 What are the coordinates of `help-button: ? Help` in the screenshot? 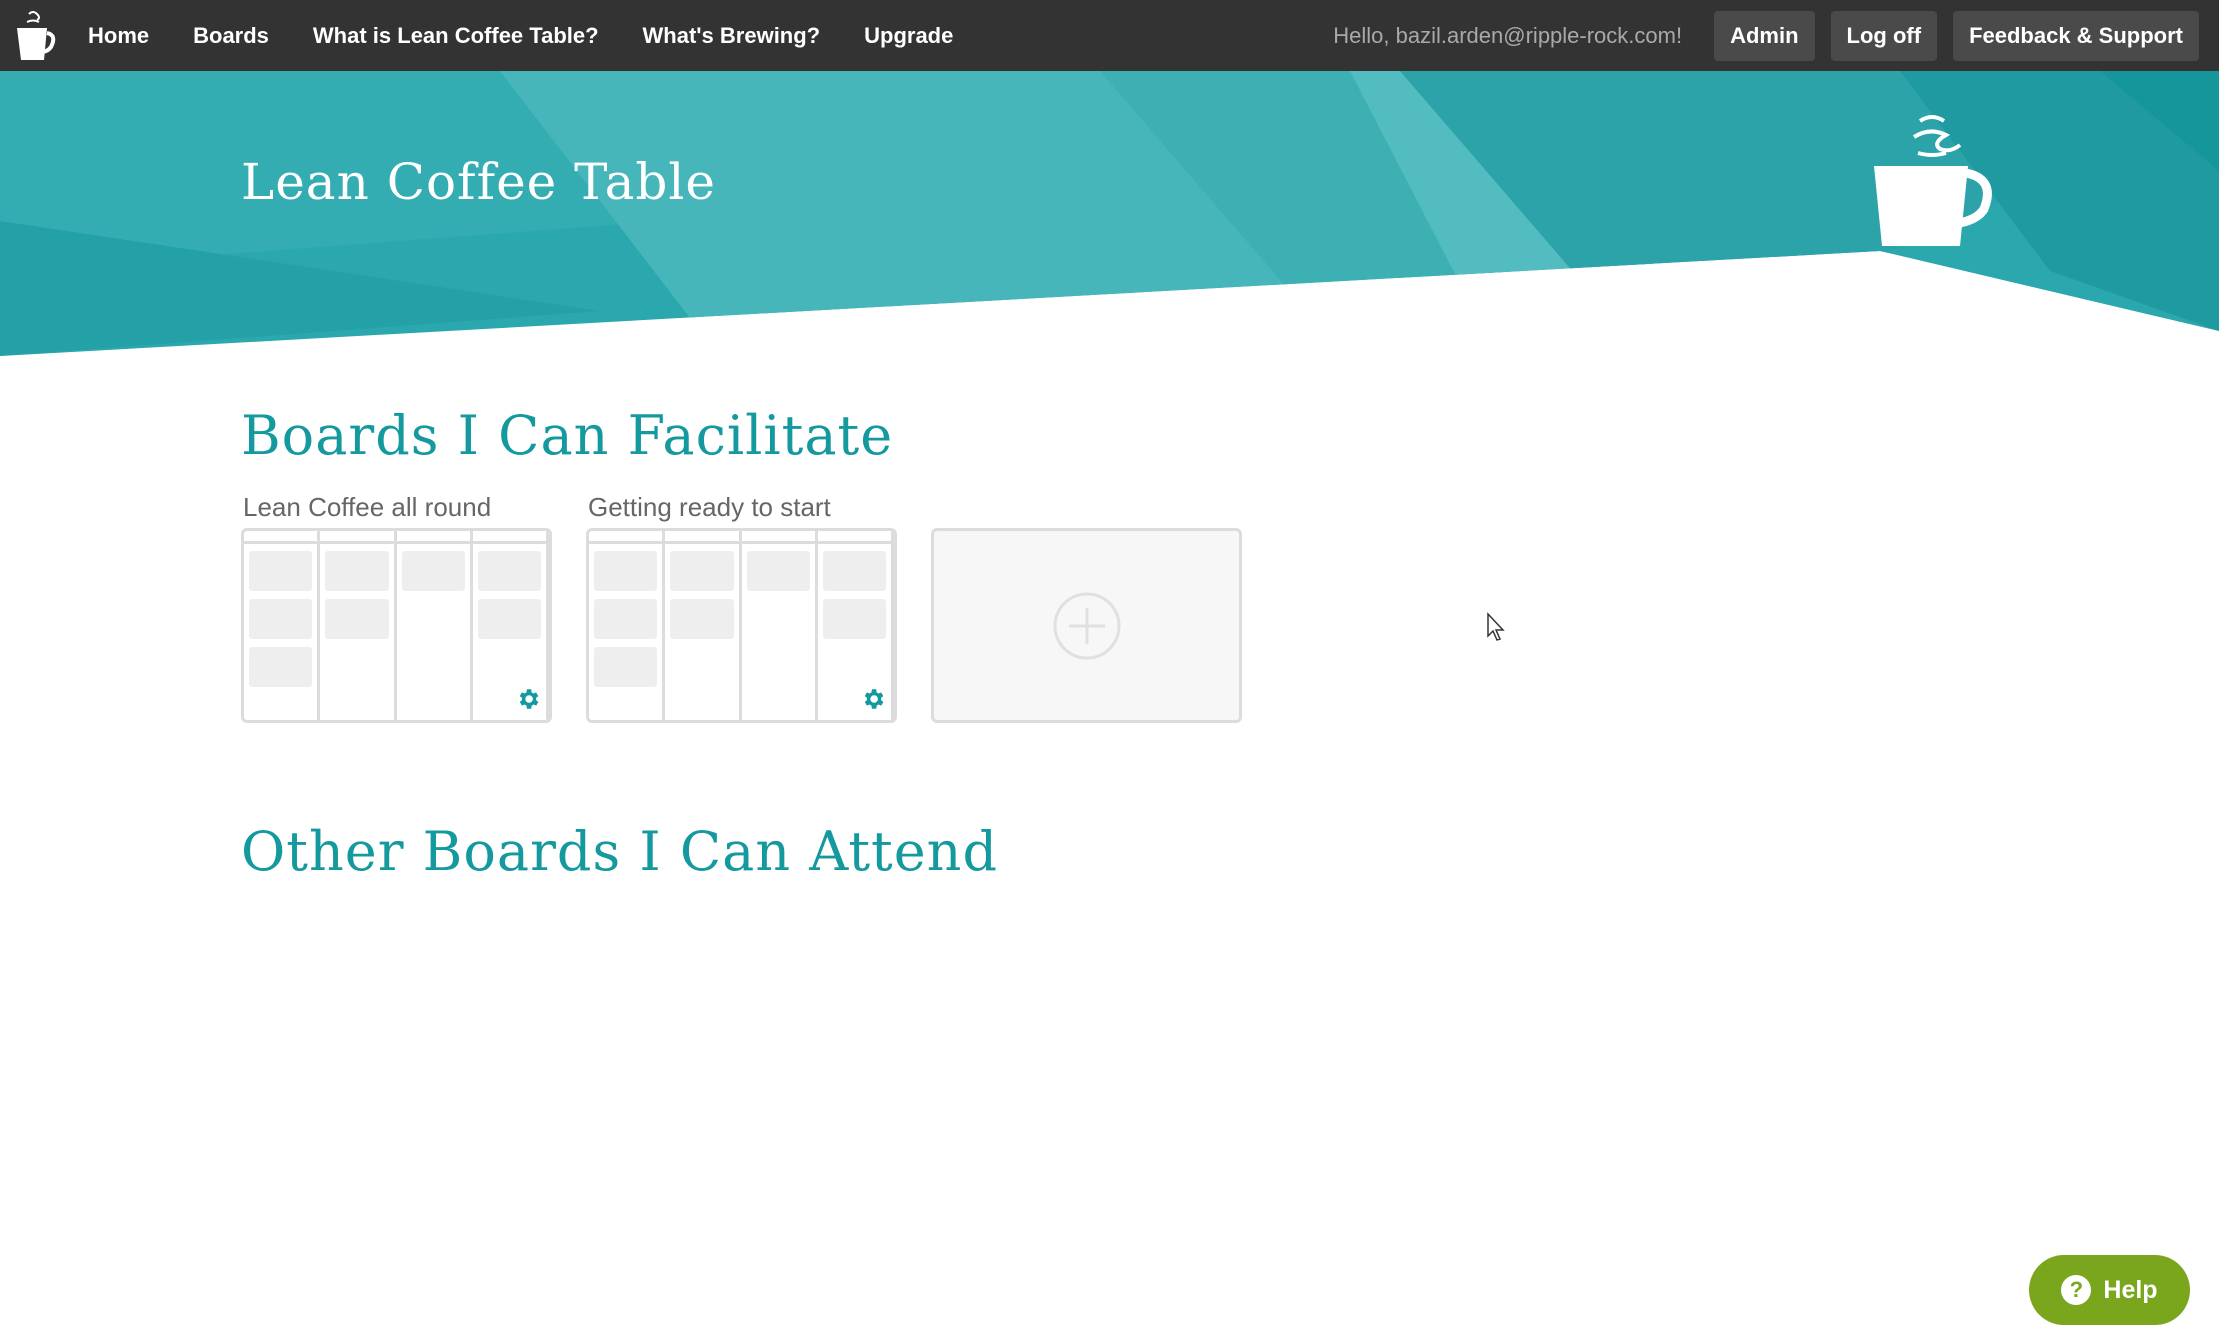 It's located at (2109, 1290).